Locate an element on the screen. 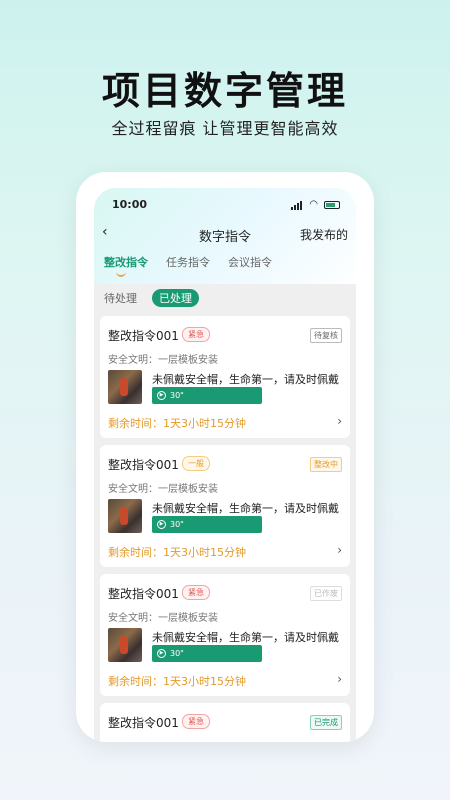 The height and width of the screenshot is (800, 450). status-bar: 10:00 ◠ is located at coordinates (225, 206).